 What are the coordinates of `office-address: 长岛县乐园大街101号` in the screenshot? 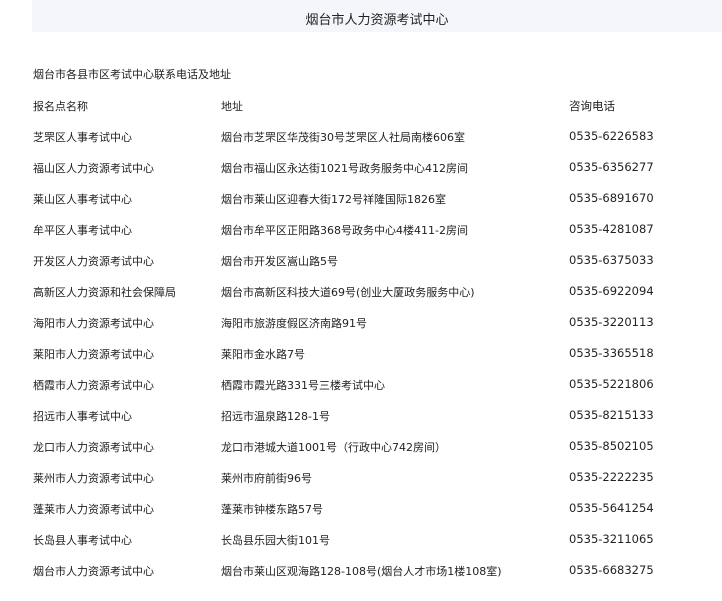 It's located at (275, 540).